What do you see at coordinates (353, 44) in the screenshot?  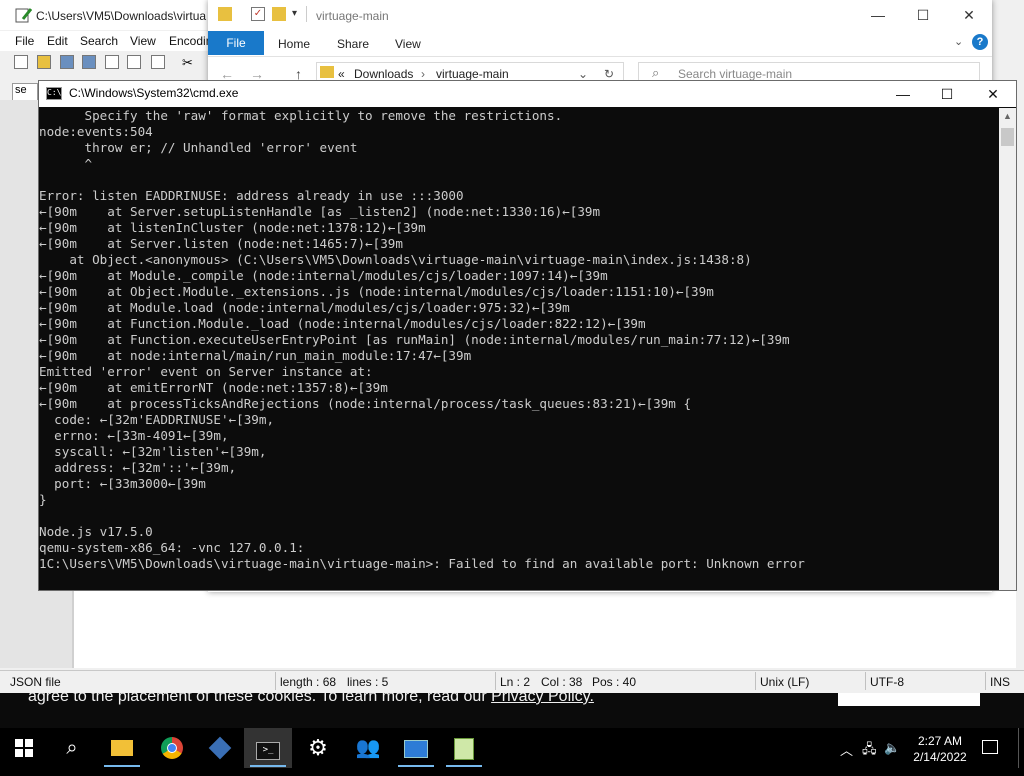 I see `ribbon-tab-share: Share` at bounding box center [353, 44].